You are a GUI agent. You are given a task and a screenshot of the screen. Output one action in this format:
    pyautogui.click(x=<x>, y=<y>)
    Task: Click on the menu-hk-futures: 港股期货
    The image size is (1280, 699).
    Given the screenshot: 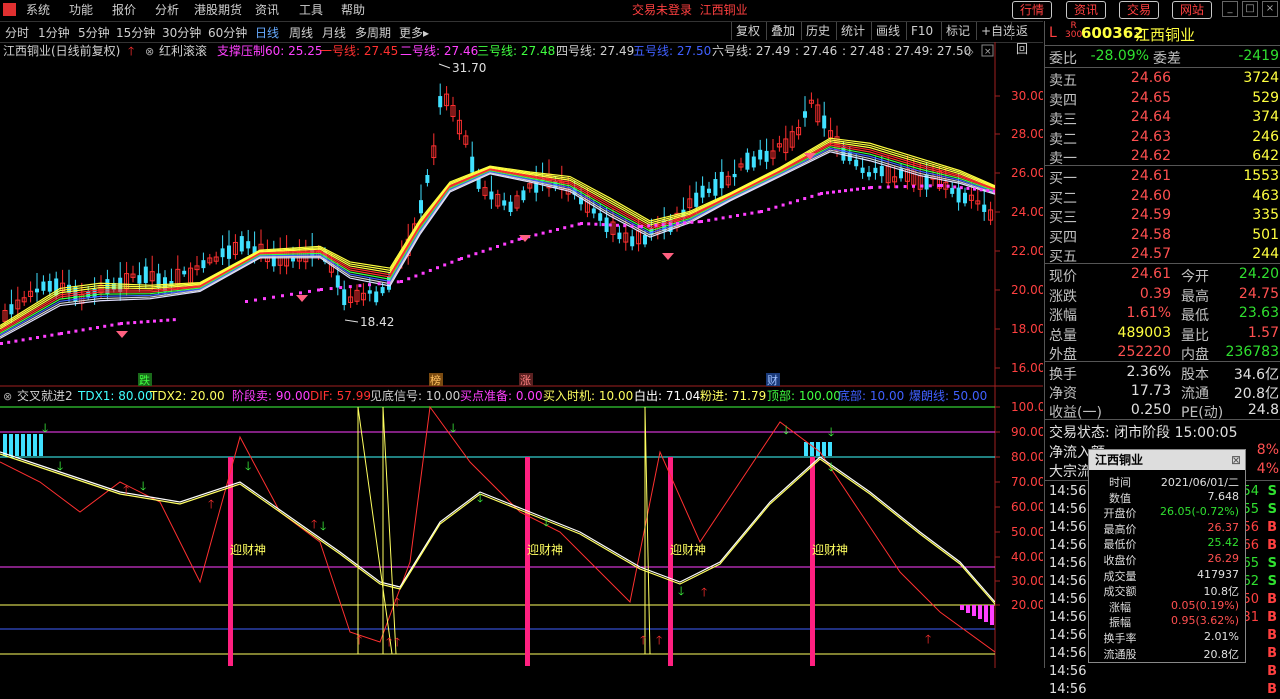 What is the action you would take?
    pyautogui.click(x=218, y=9)
    